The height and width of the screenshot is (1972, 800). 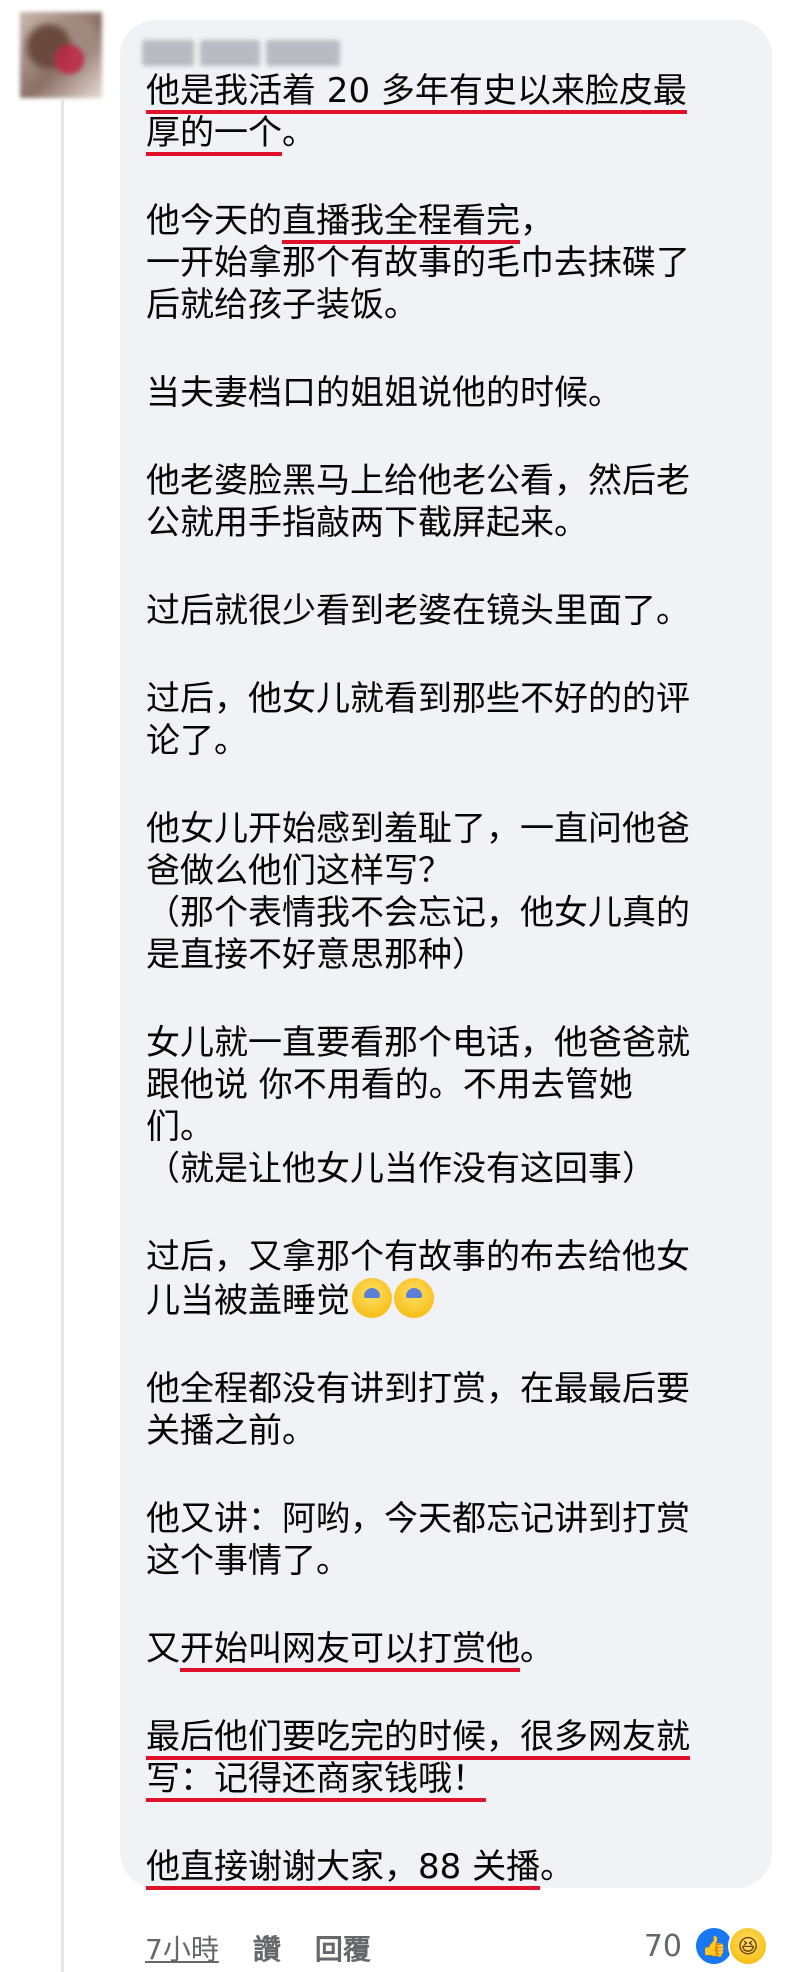 What do you see at coordinates (343, 1948) in the screenshot?
I see `reply-action-button: 回覆` at bounding box center [343, 1948].